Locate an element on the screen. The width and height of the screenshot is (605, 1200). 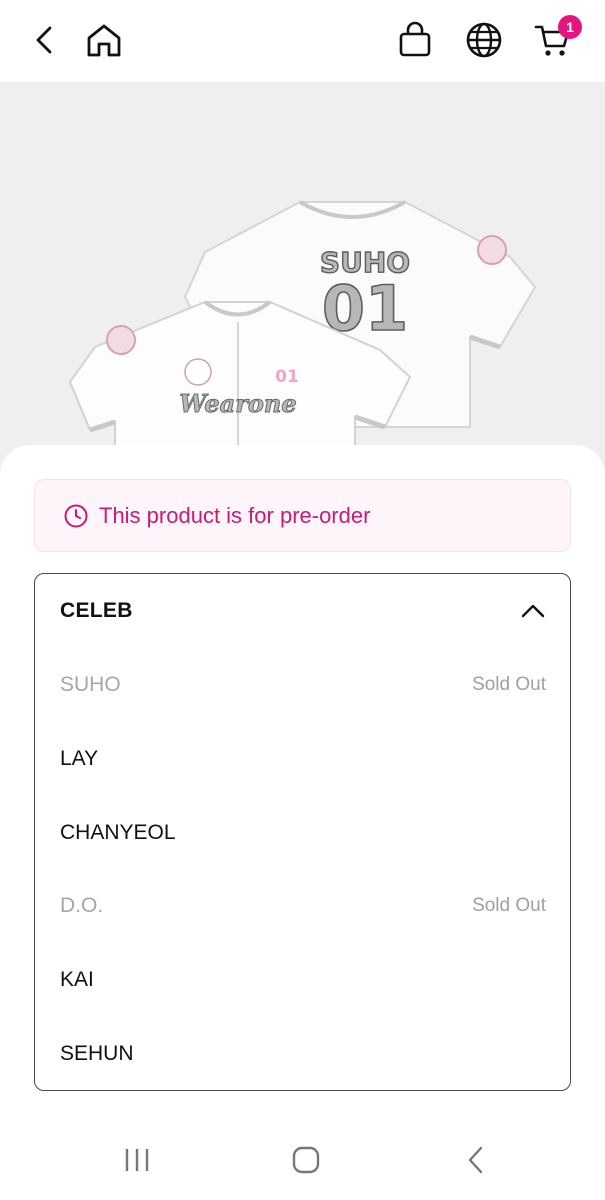
dropdown-title: CELEB is located at coordinates (96, 610).